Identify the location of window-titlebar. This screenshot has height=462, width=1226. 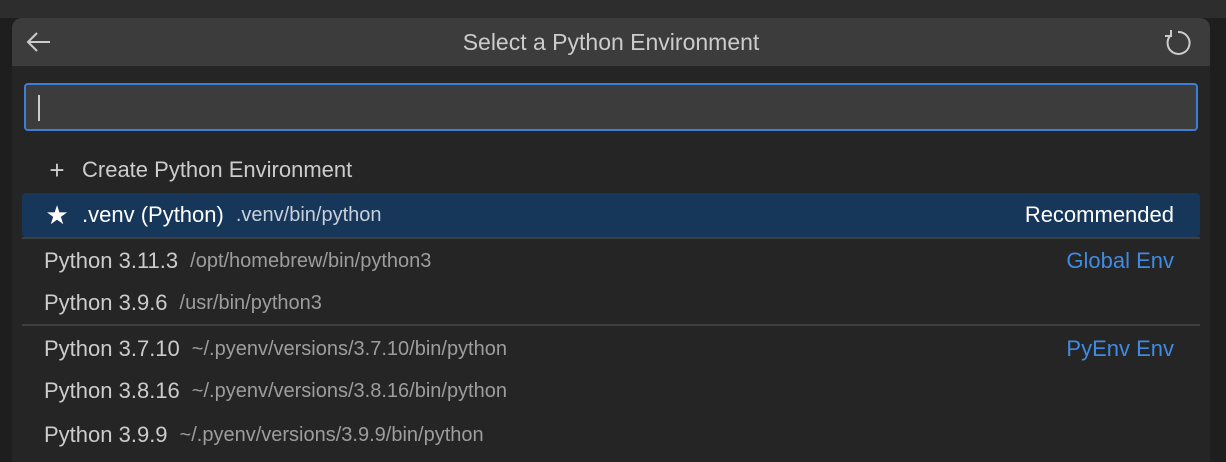
(613, 9).